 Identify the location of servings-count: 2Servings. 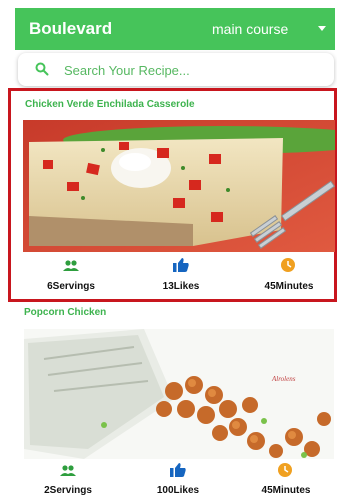
(68, 490).